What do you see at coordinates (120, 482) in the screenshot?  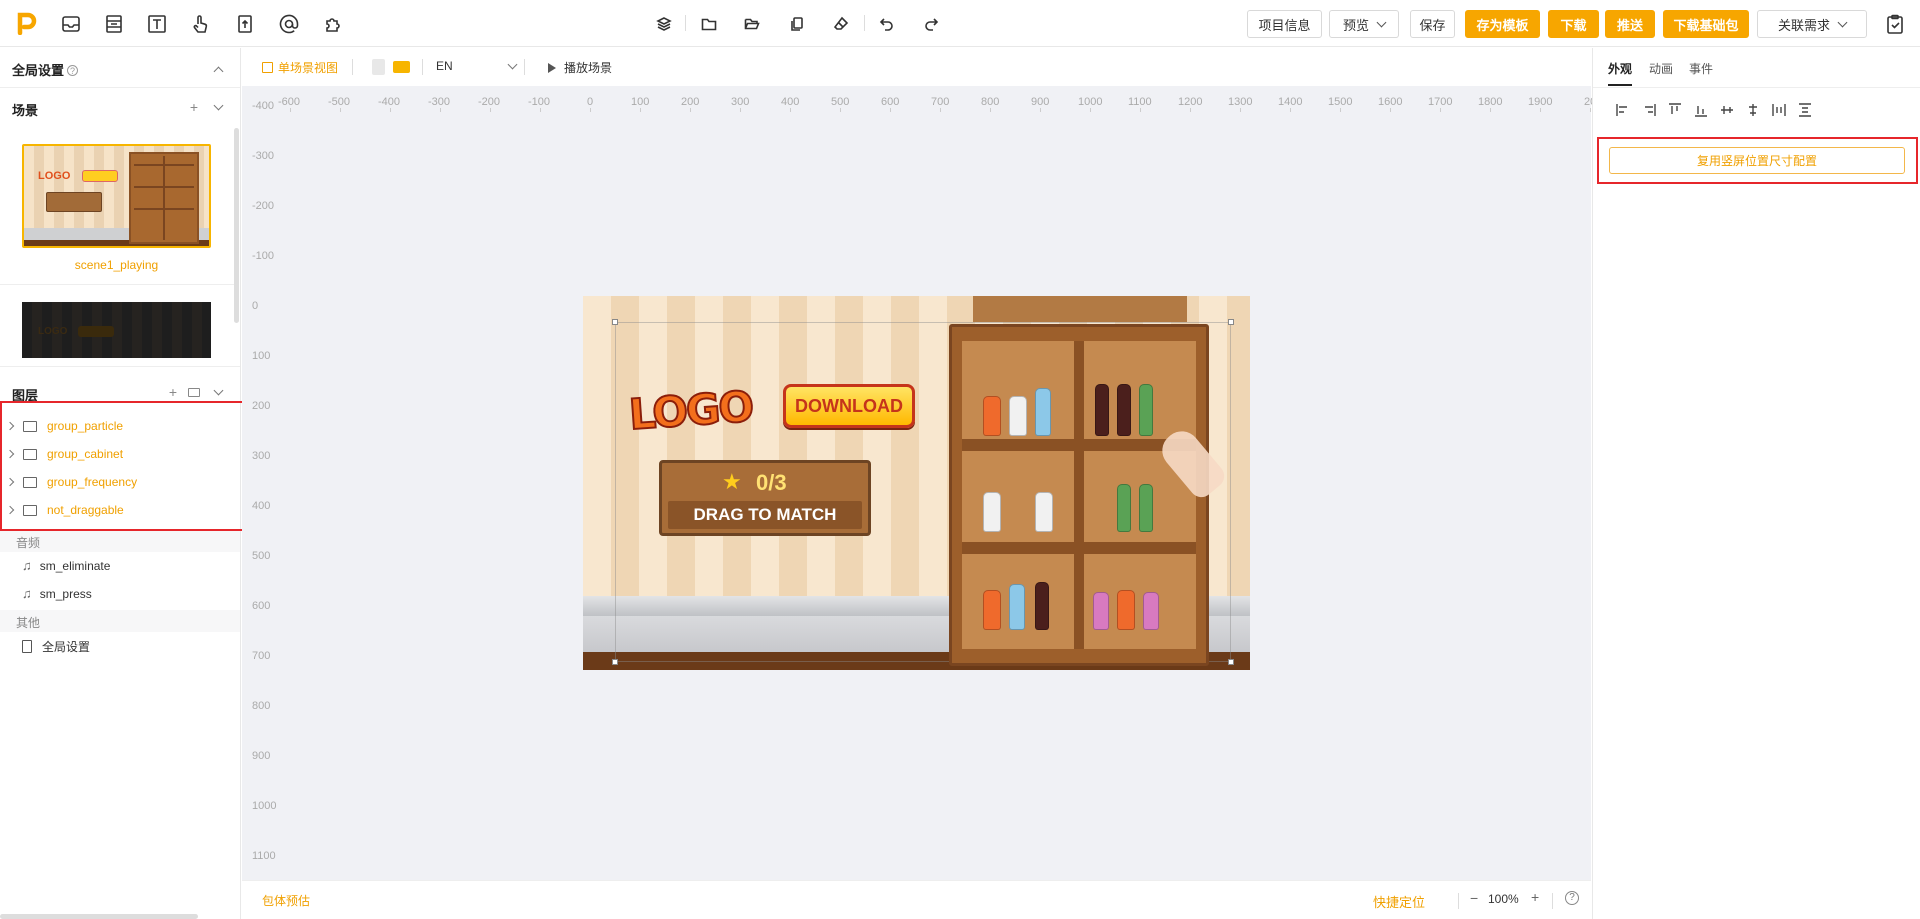 I see `layer-row-group-frequency: group_frequency` at bounding box center [120, 482].